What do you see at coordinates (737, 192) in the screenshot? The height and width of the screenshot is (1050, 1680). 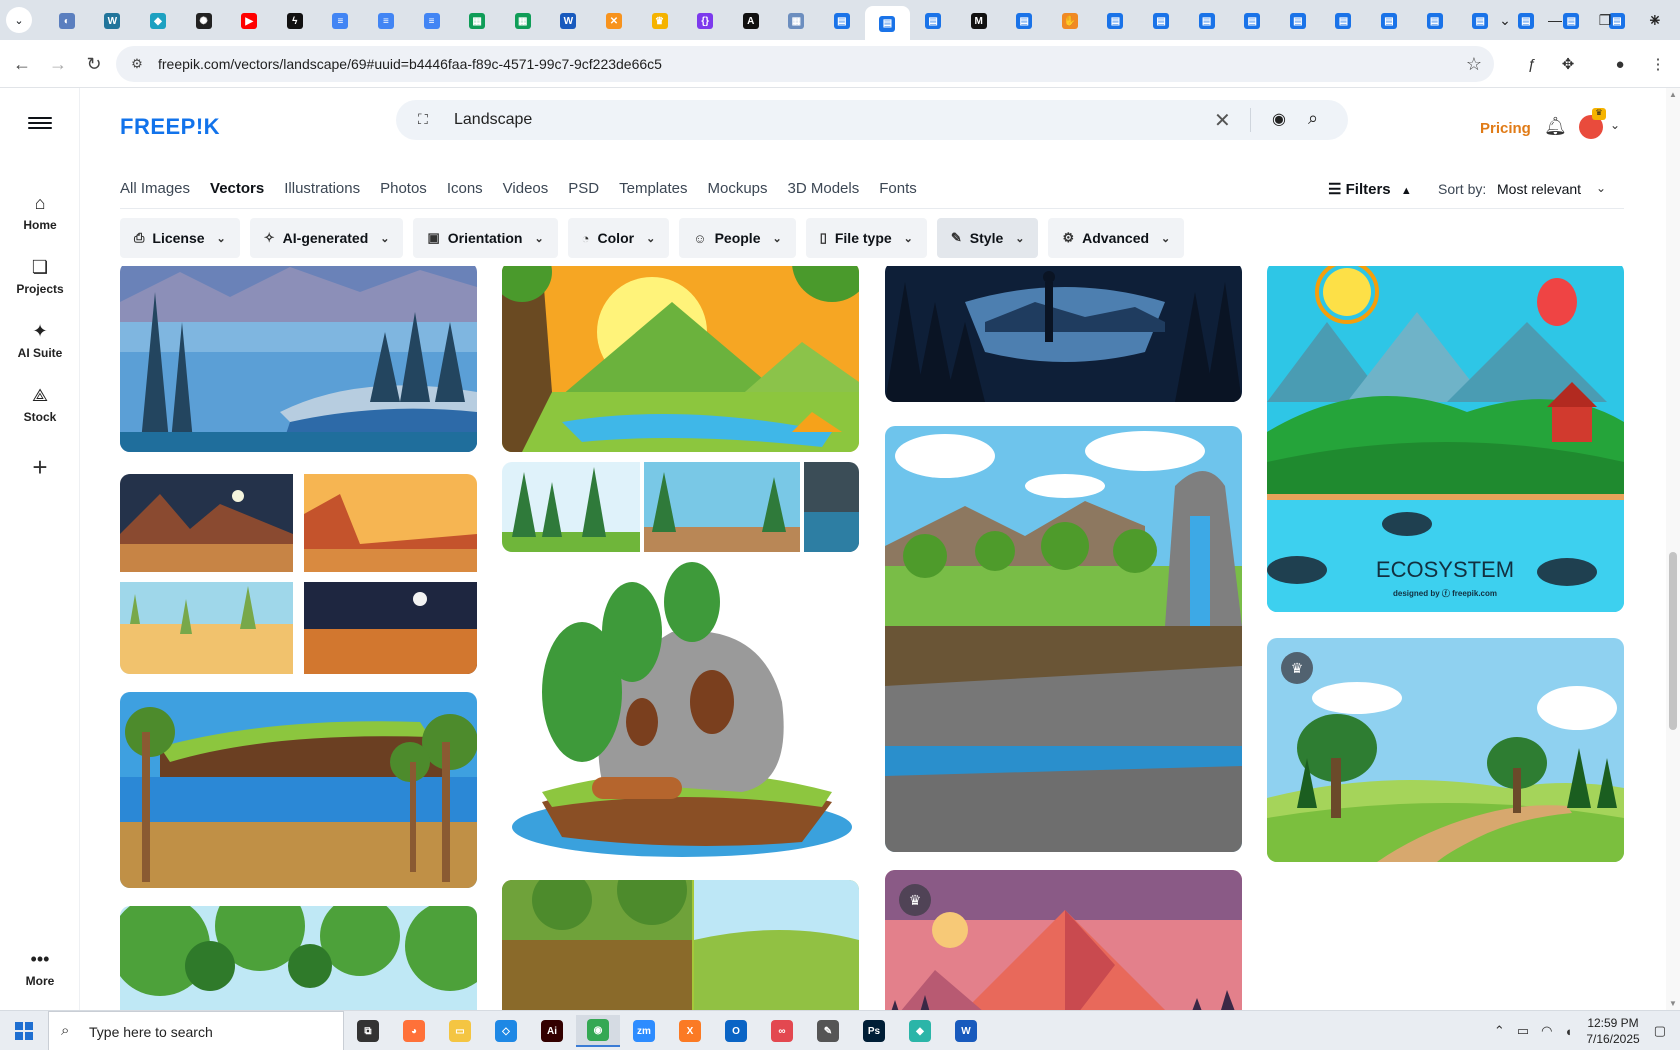 I see `category-tab: Mockups` at bounding box center [737, 192].